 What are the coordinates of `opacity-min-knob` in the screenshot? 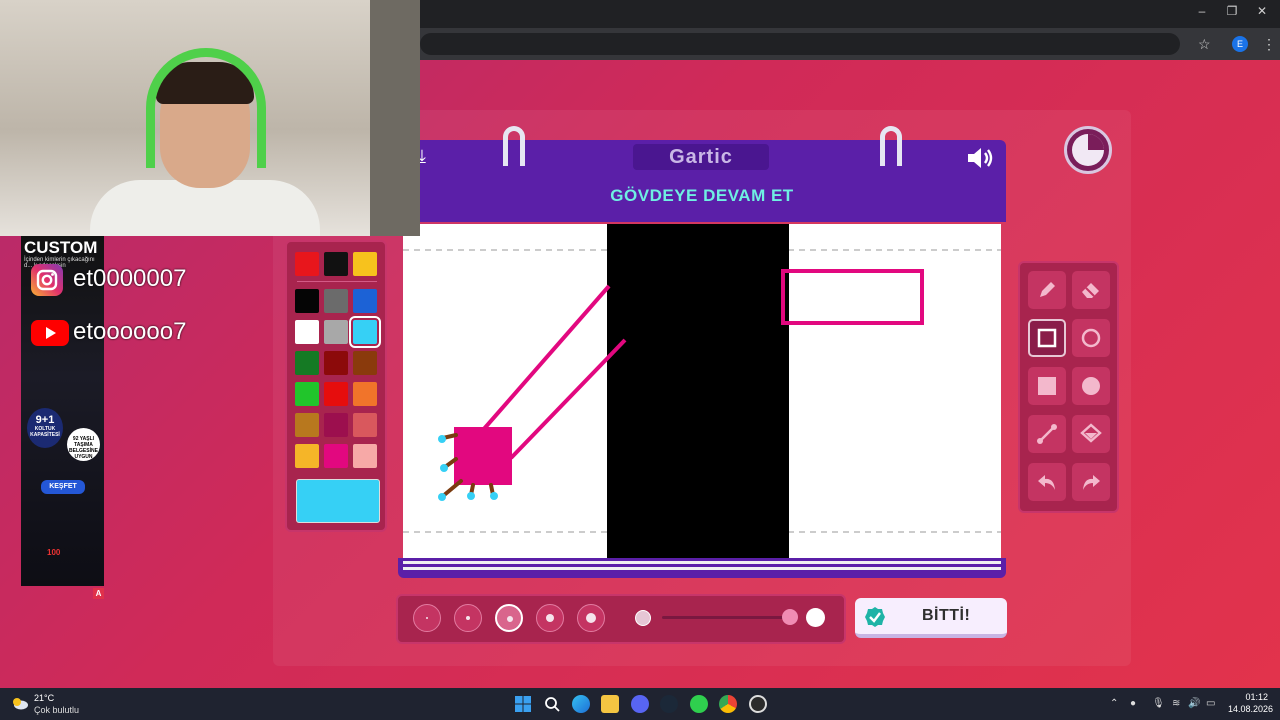 It's located at (643, 618).